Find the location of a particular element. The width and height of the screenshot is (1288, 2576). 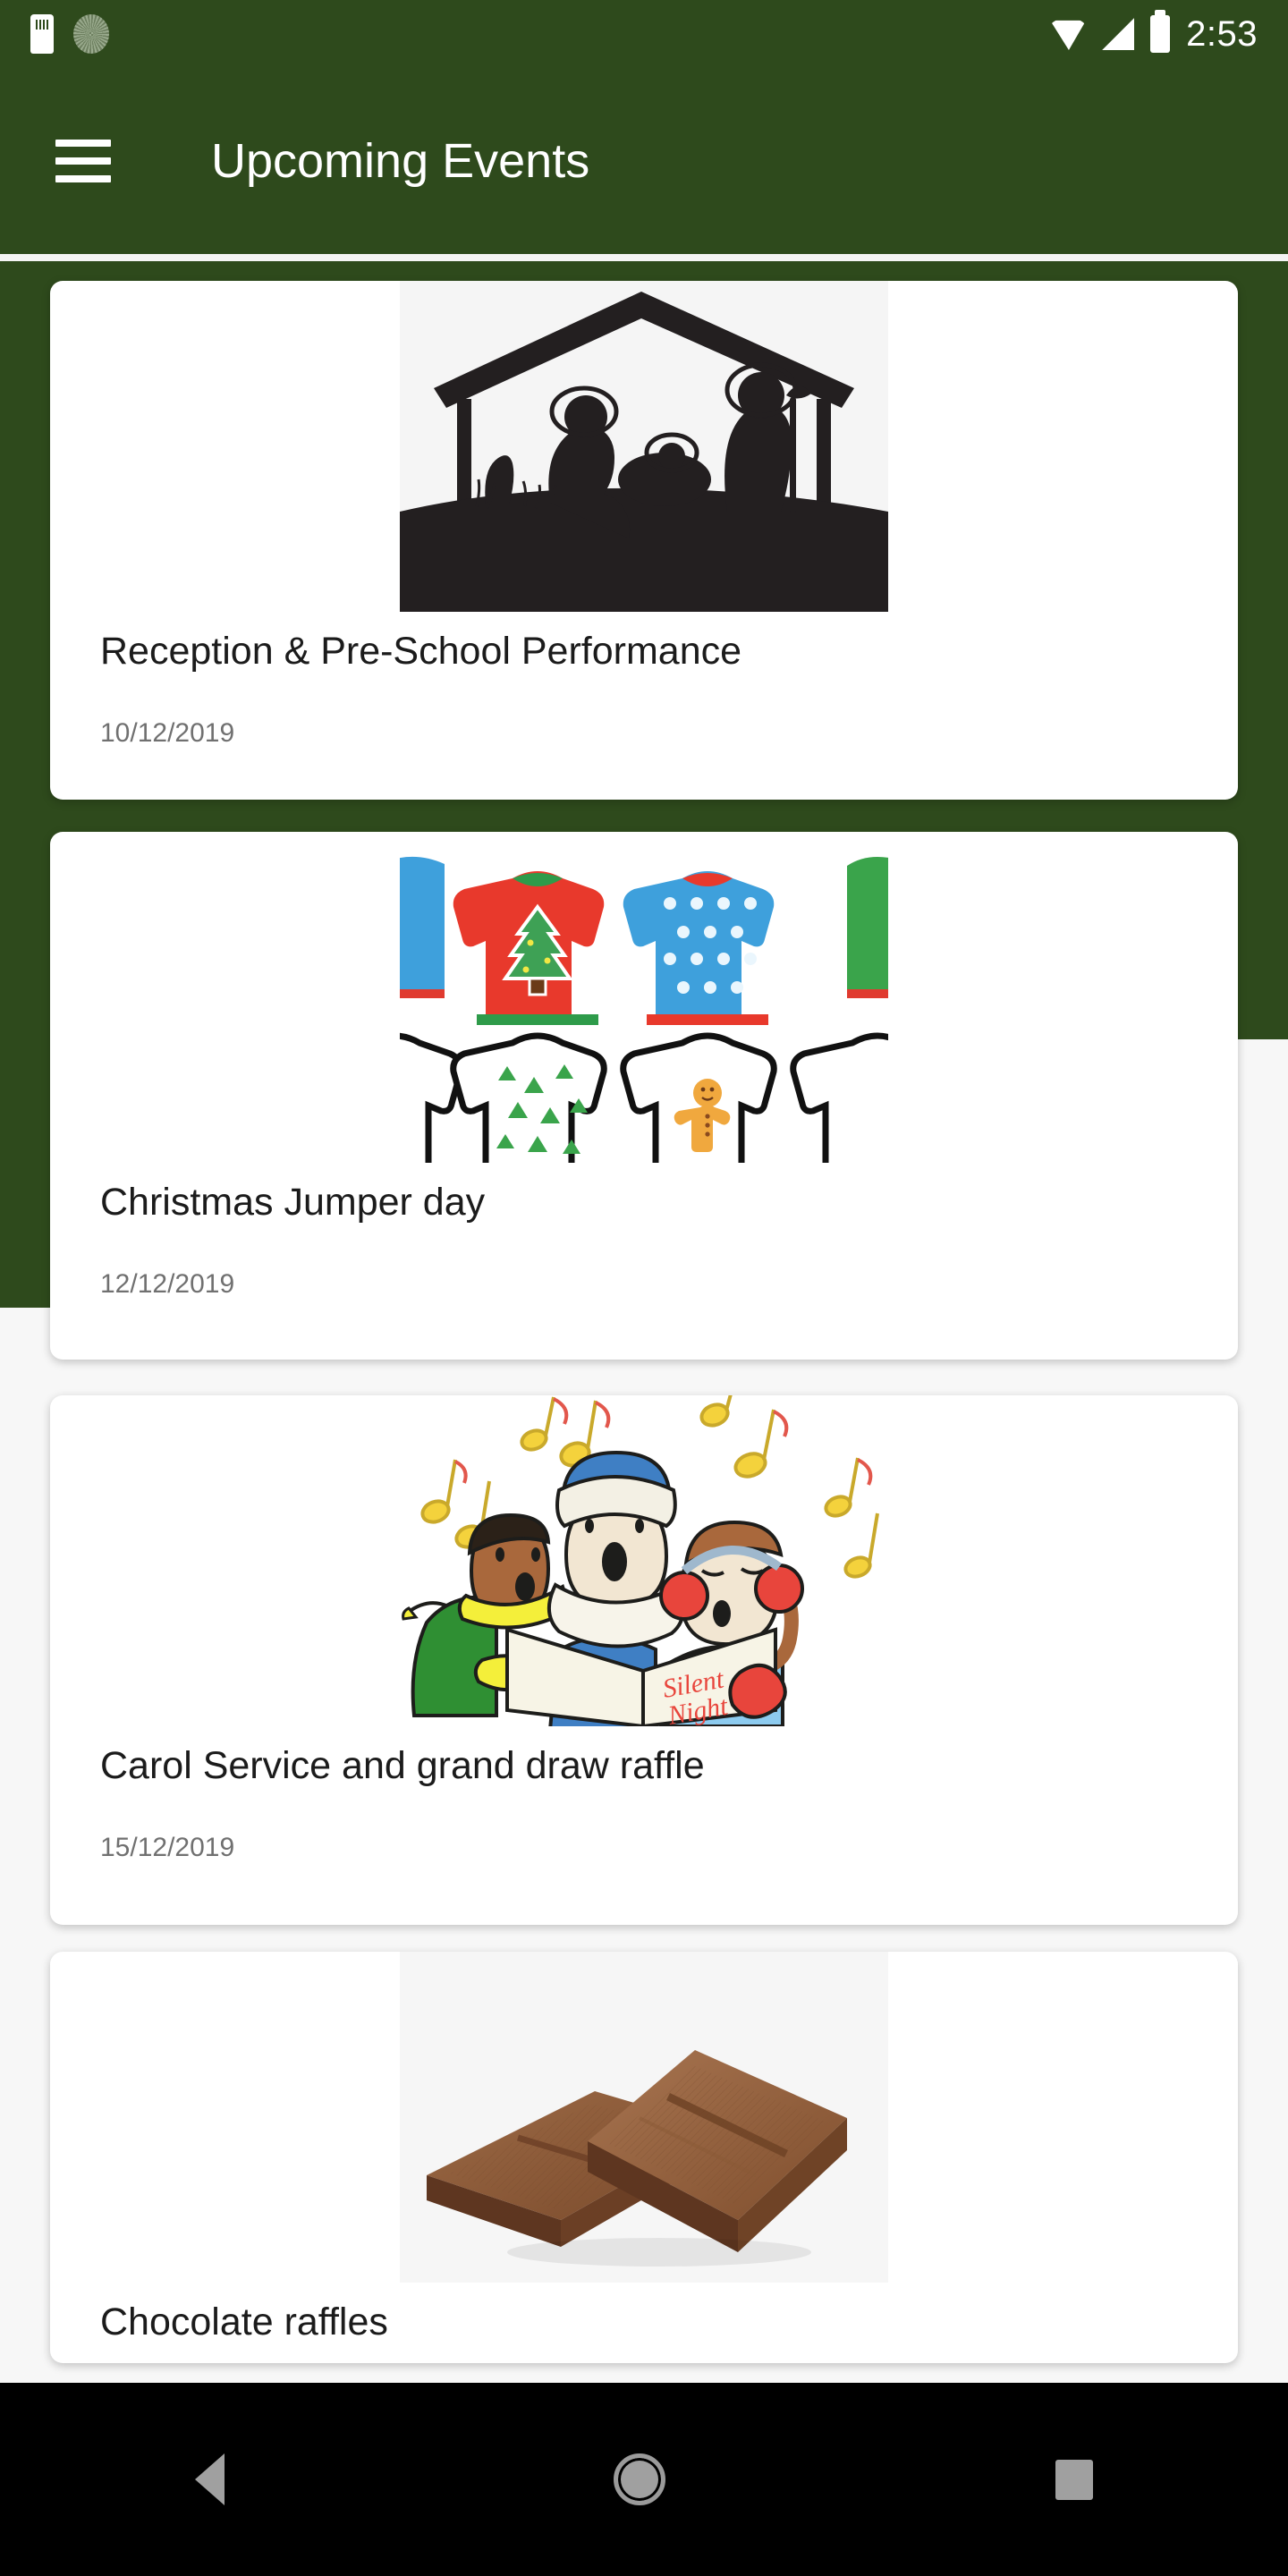

home-button-icon is located at coordinates (640, 2479).